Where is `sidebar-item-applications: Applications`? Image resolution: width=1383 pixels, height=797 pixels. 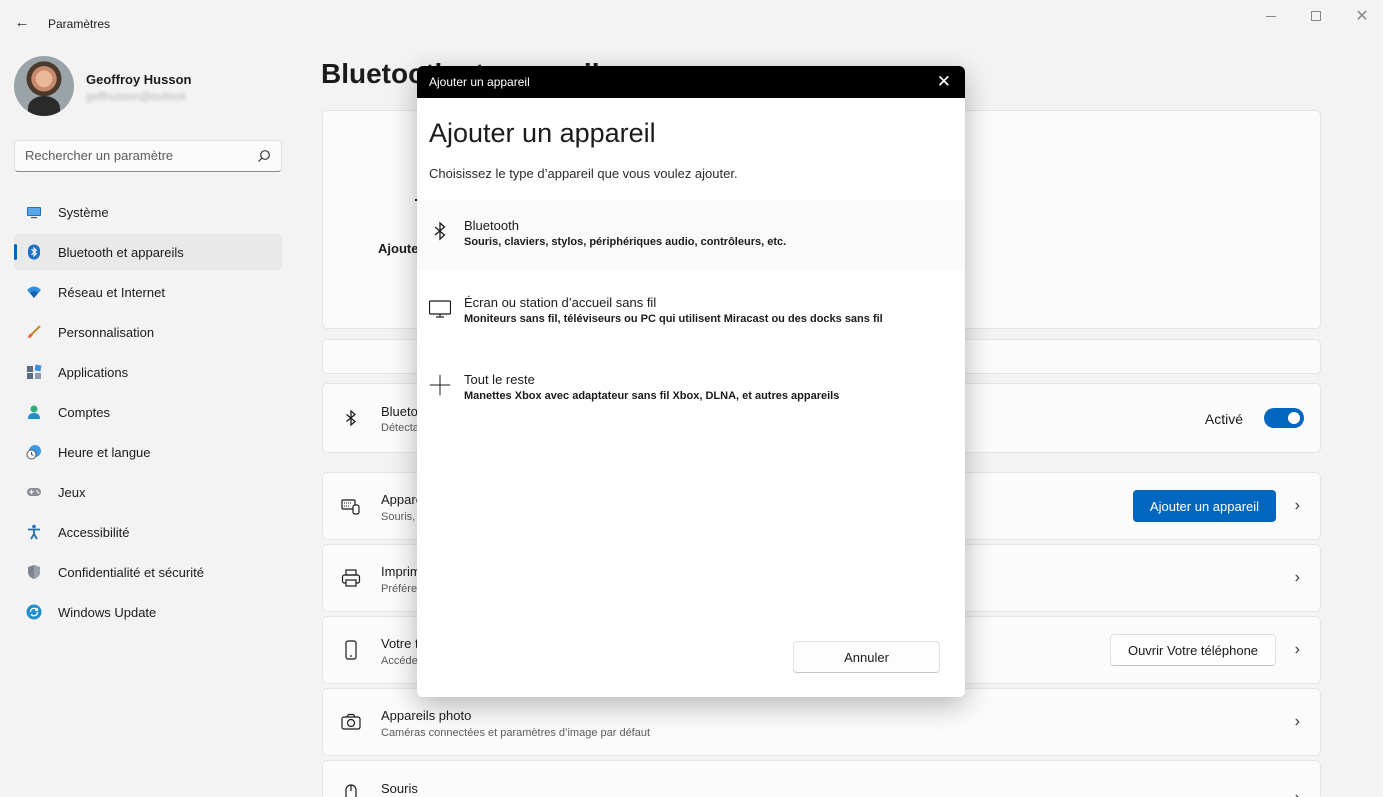
sidebar-item-applications: Applications is located at coordinates (148, 372).